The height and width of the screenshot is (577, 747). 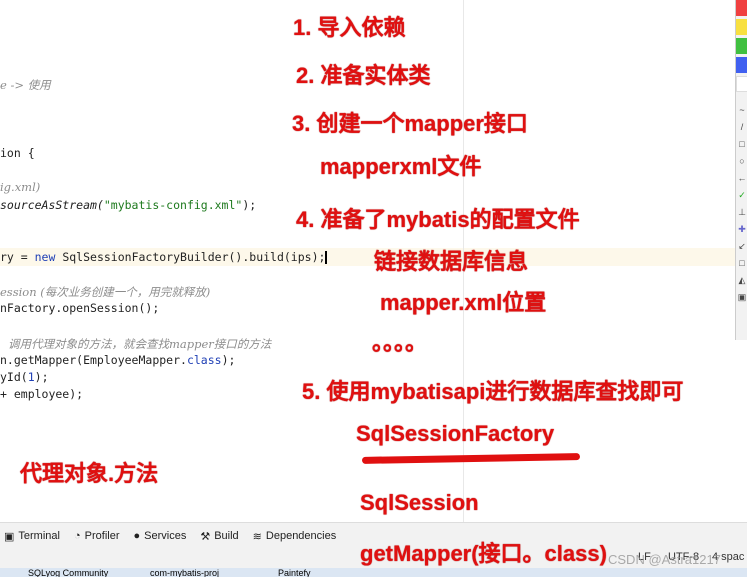 I want to click on annotation-proxy-method: 代理对象.方法, so click(x=89, y=473).